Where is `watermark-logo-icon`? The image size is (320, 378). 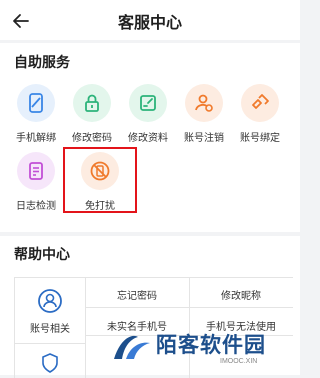 watermark-logo-icon is located at coordinates (132, 348).